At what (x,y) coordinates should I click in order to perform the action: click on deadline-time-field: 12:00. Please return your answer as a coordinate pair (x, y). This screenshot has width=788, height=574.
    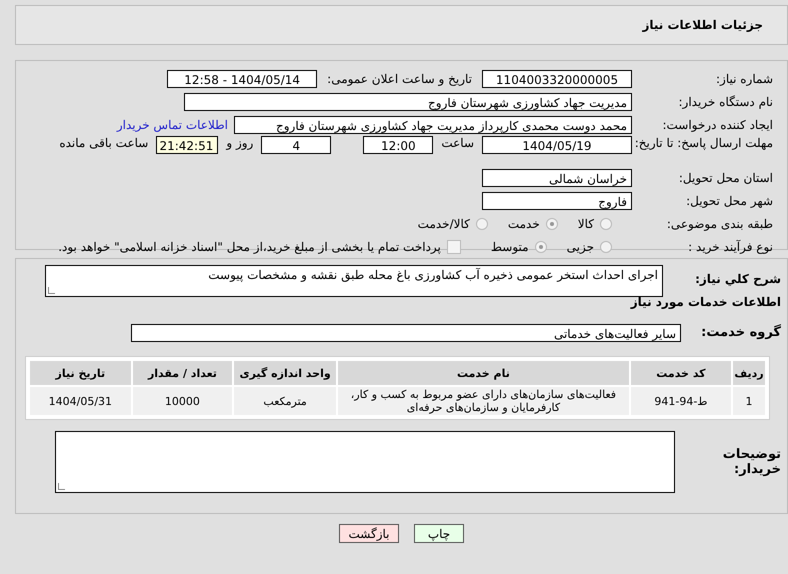
    Looking at the image, I should click on (398, 145).